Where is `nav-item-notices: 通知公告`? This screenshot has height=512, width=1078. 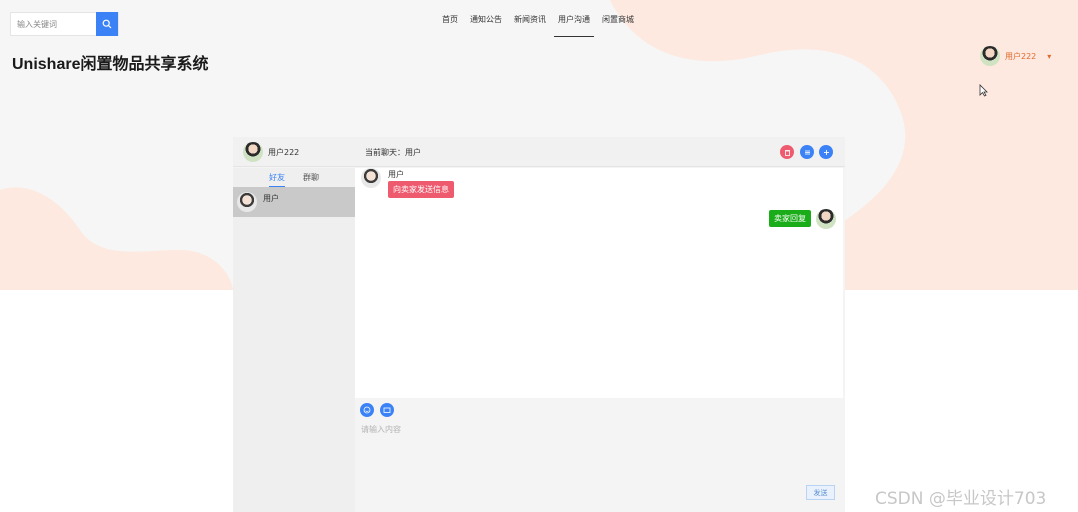 nav-item-notices: 通知公告 is located at coordinates (486, 23).